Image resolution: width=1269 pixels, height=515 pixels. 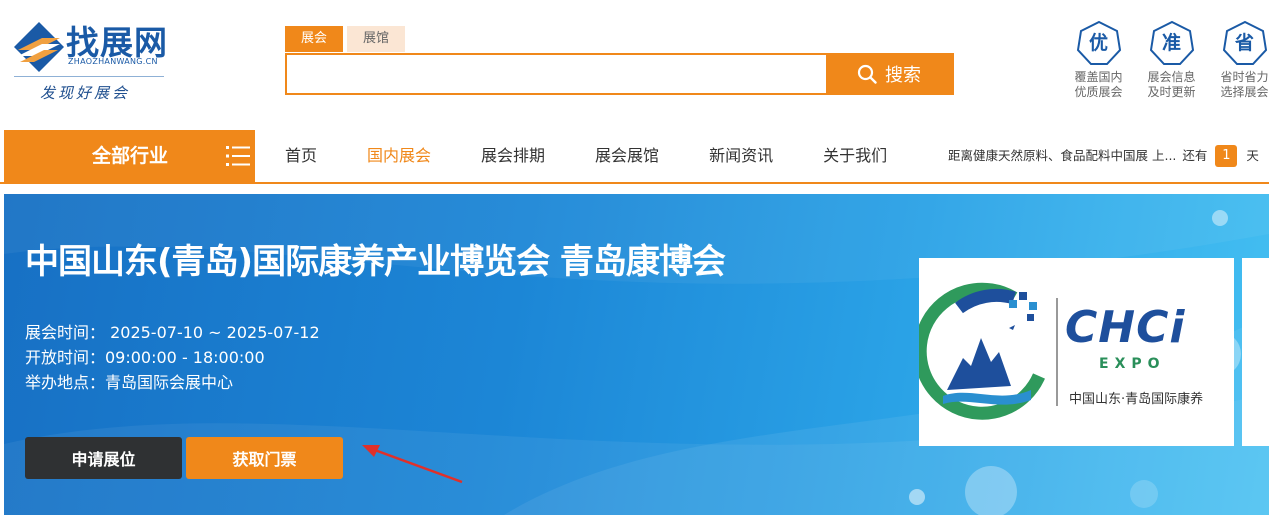 What do you see at coordinates (1252, 155) in the screenshot?
I see `countdown-days-unit: 天` at bounding box center [1252, 155].